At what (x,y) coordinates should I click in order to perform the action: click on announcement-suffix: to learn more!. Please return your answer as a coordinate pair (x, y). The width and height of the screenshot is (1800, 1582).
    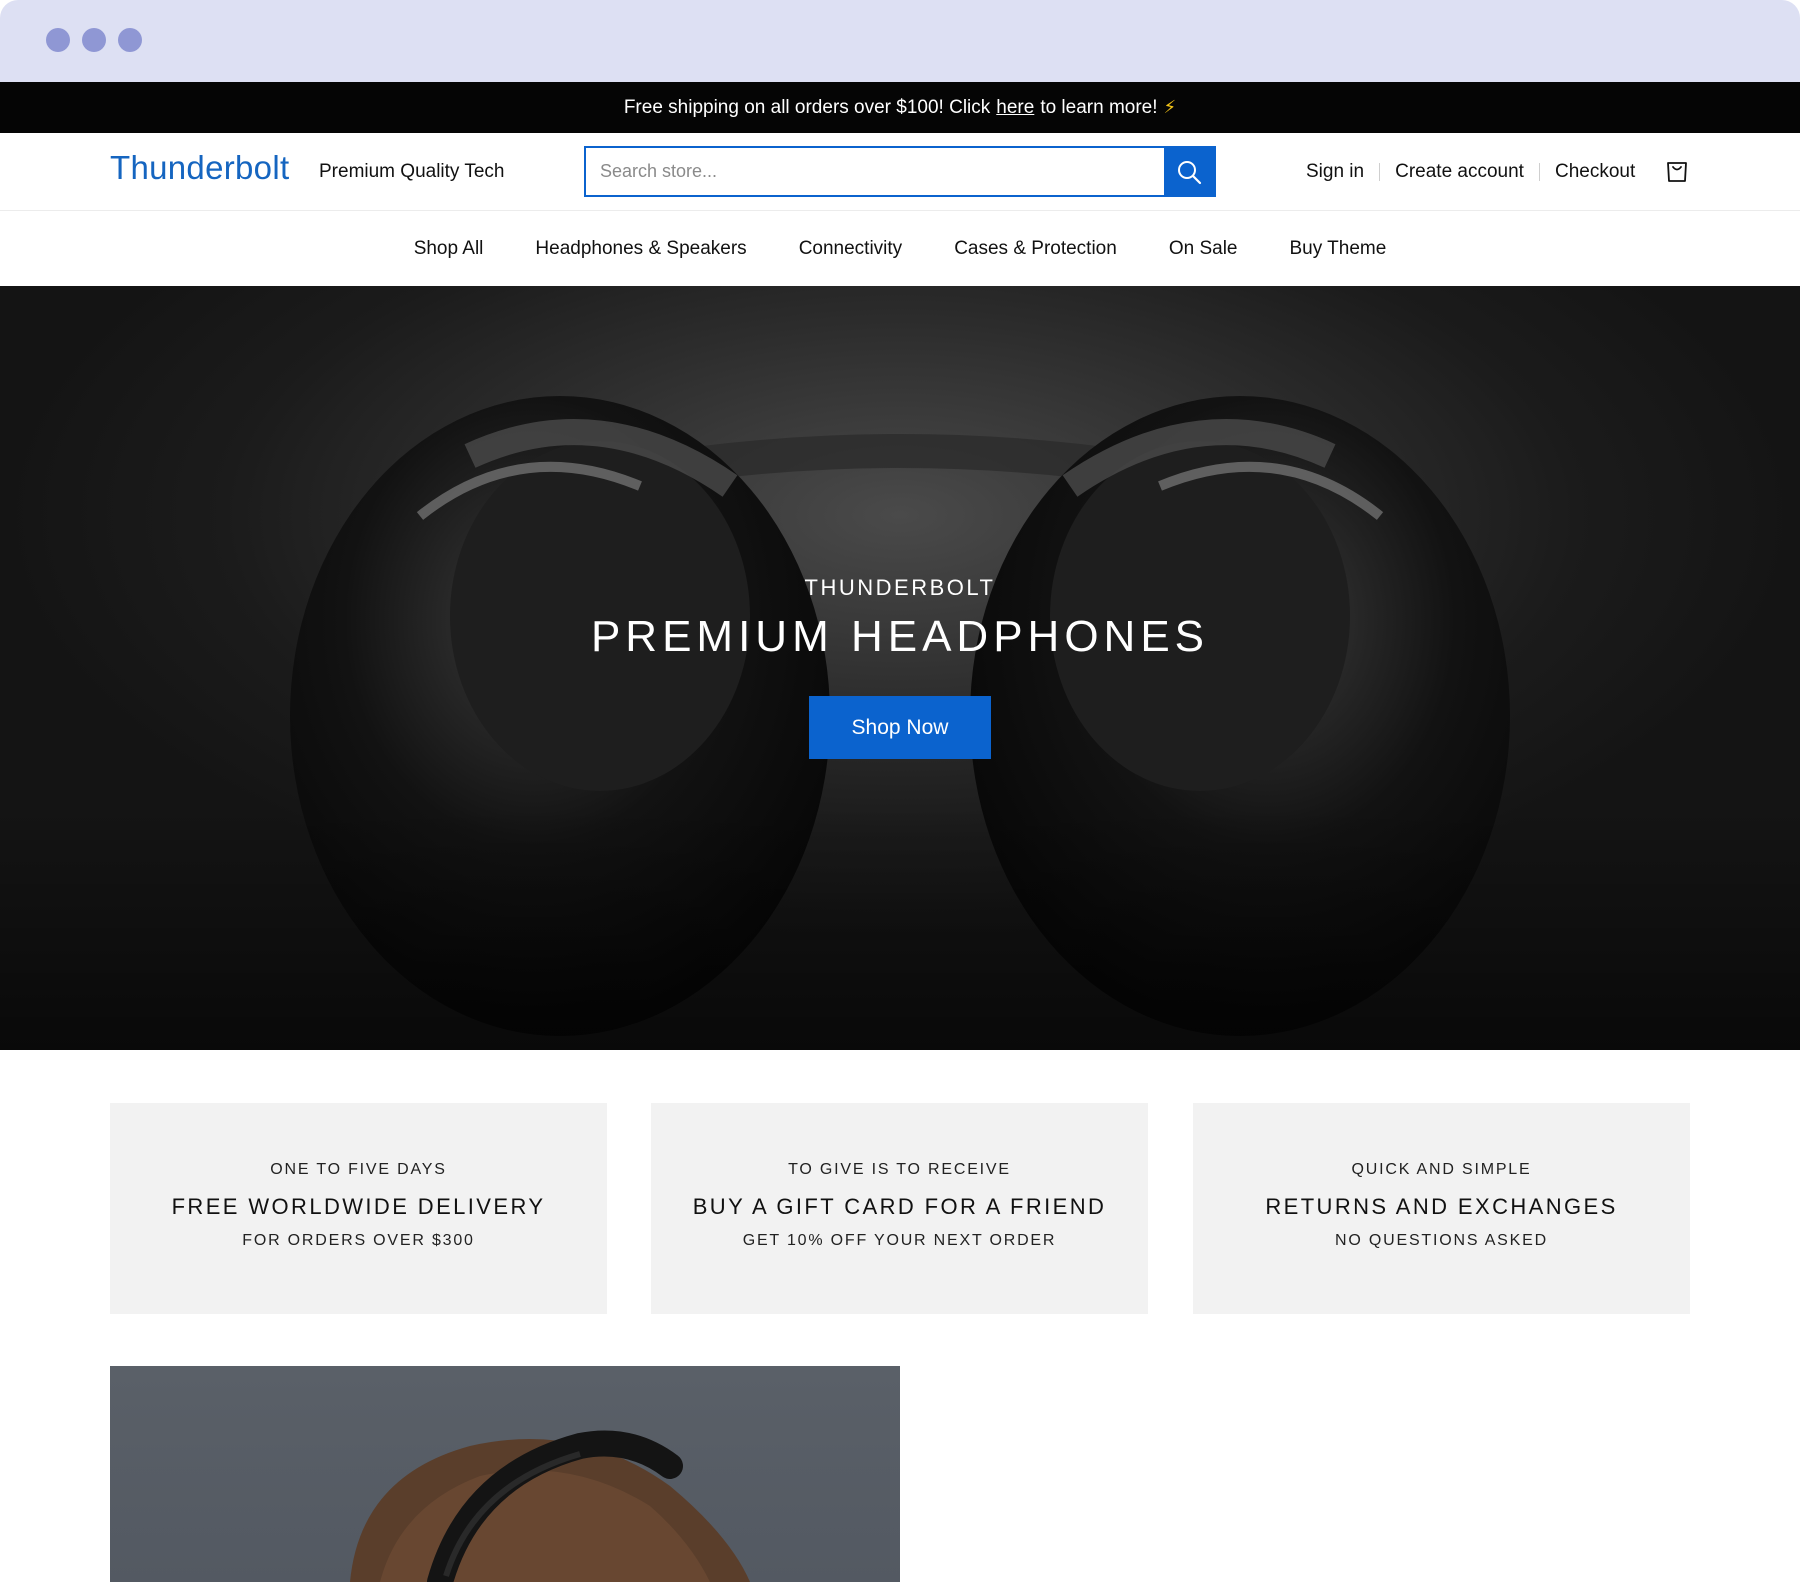
    Looking at the image, I should click on (1099, 107).